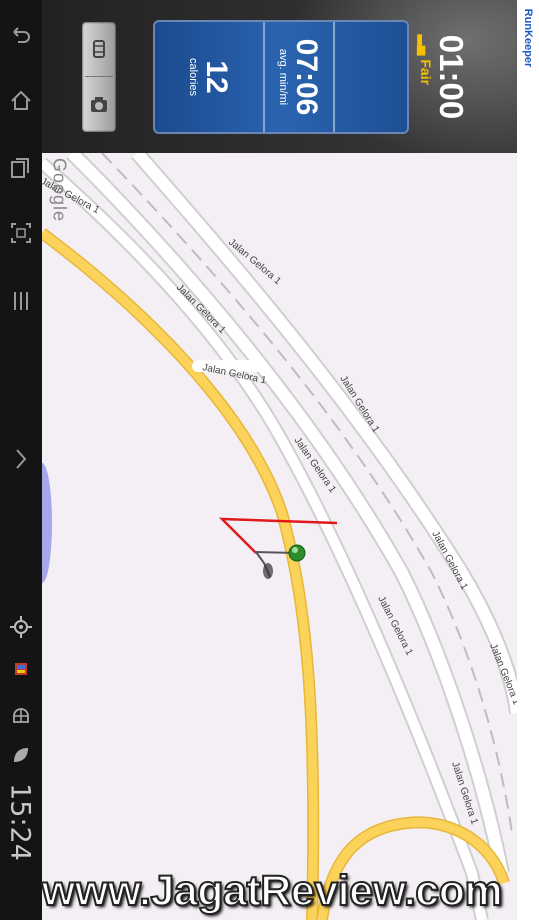 The width and height of the screenshot is (539, 920). What do you see at coordinates (528, 460) in the screenshot?
I see `right-edge-strip` at bounding box center [528, 460].